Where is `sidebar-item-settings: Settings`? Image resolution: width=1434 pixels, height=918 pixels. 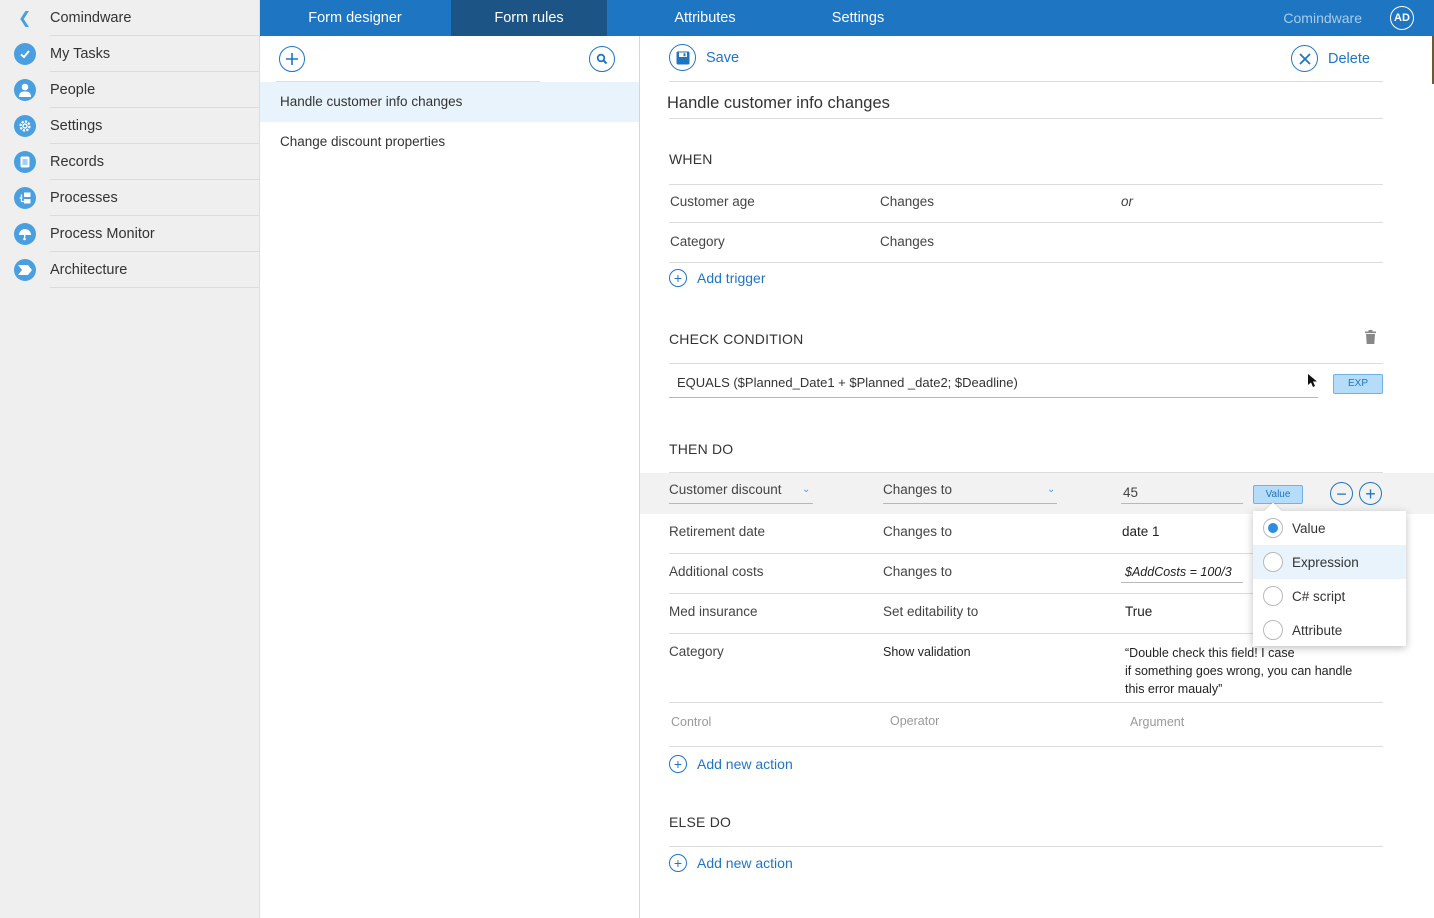
sidebar-item-settings: Settings is located at coordinates (130, 126).